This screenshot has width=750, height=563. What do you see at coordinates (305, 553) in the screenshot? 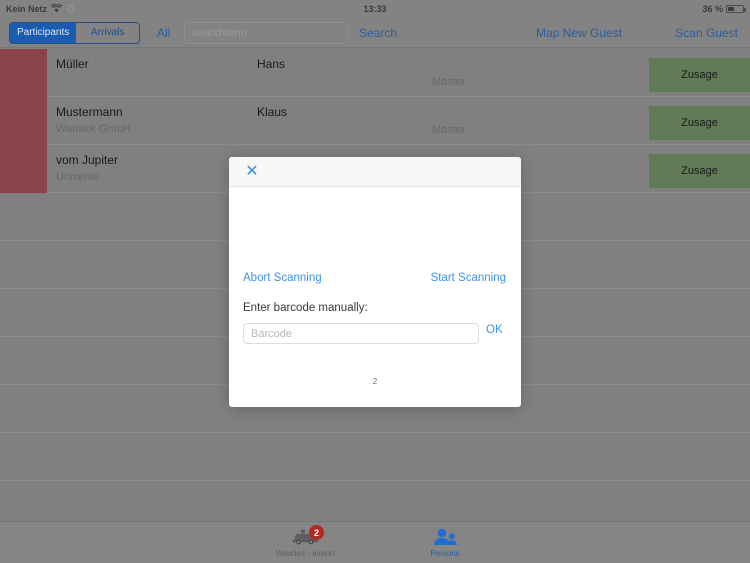
I see `tab-label-vehicles-airport: Vehicles - airport` at bounding box center [305, 553].